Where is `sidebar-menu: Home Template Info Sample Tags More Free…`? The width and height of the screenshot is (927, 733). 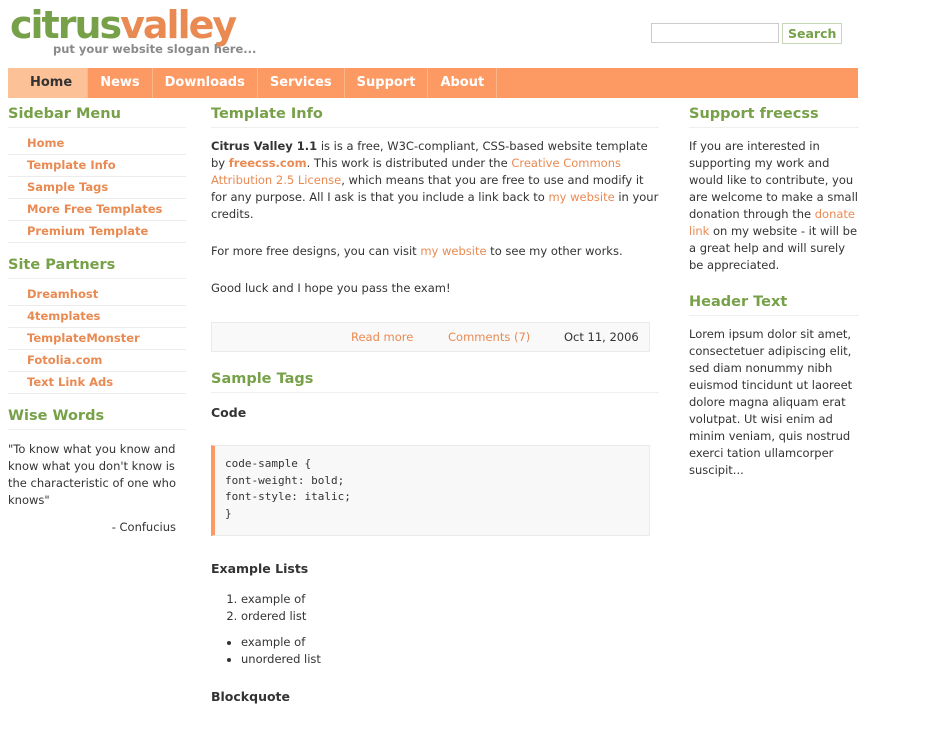
sidebar-menu: Home Template Info Sample Tags More Free… is located at coordinates (97, 188).